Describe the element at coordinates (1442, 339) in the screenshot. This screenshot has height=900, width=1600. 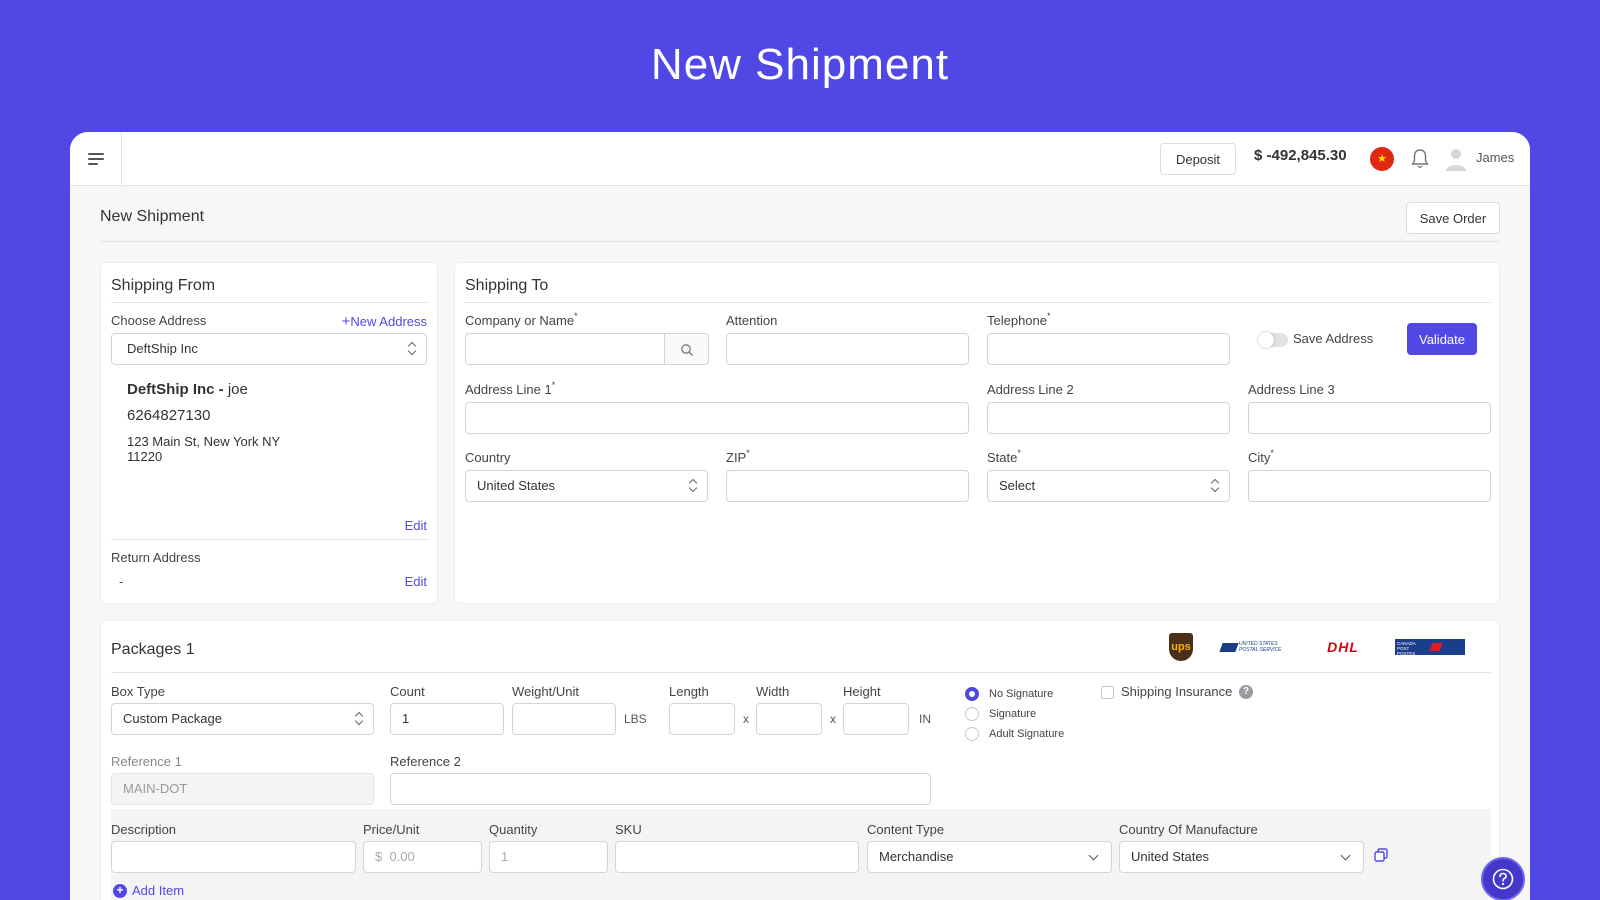
I see `validate-button: Validate` at that location.